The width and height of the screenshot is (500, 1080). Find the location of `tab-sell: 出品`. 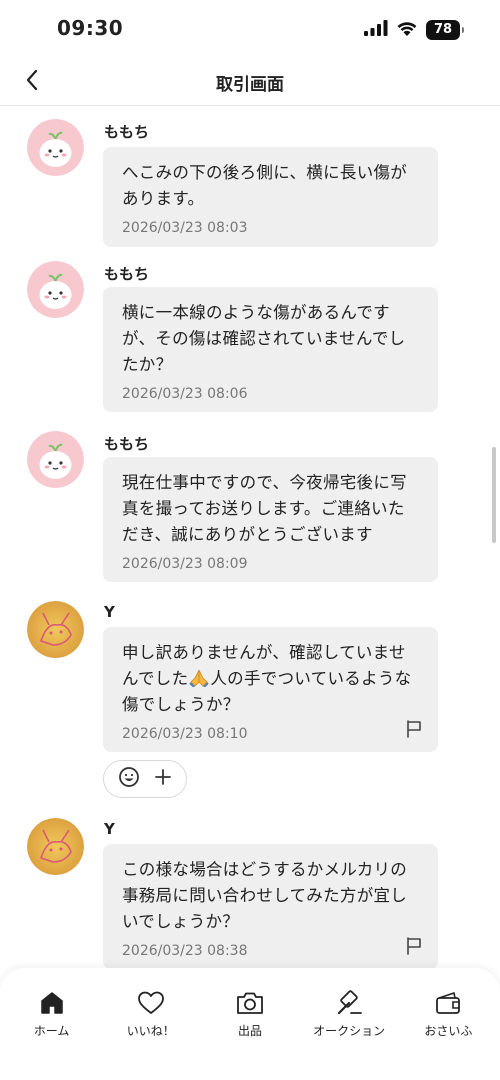

tab-sell: 出品 is located at coordinates (250, 1024).